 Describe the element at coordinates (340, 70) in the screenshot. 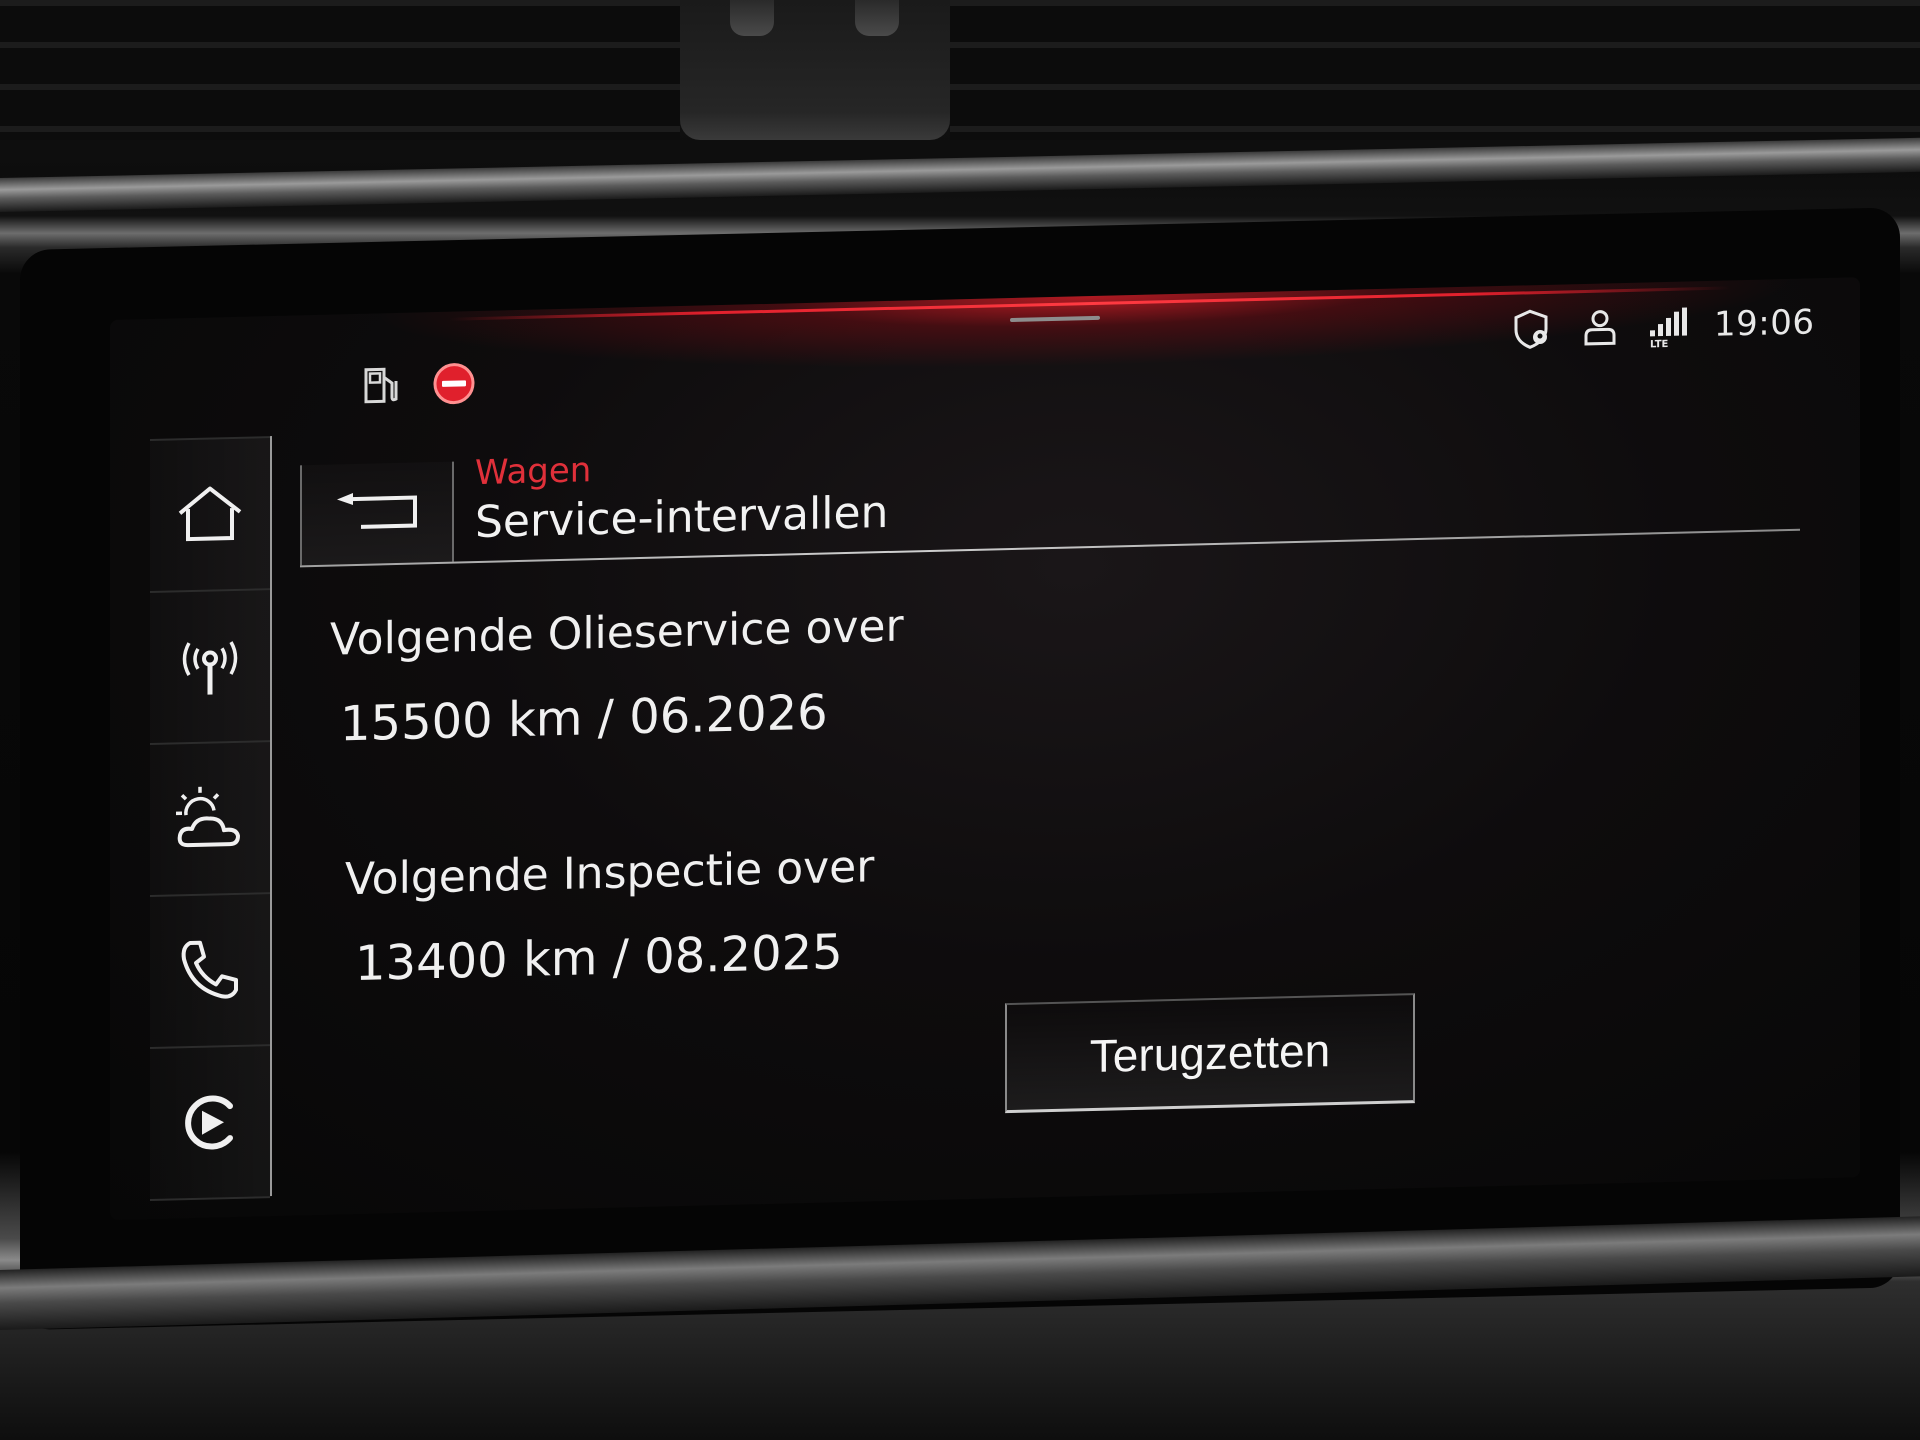

I see `air-vent-left` at that location.